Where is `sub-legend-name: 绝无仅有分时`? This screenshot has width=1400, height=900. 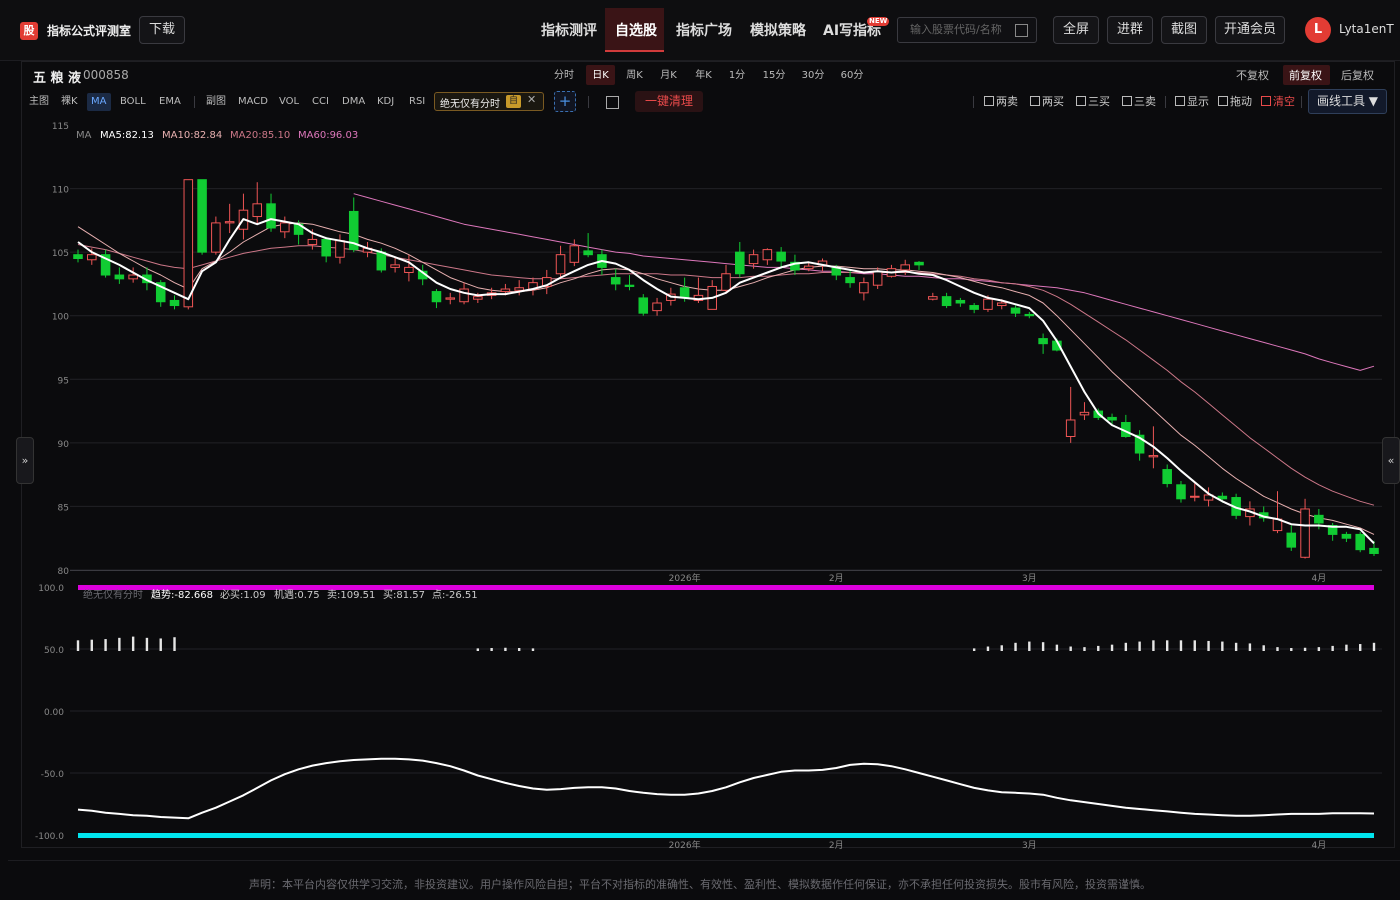 sub-legend-name: 绝无仅有分时 is located at coordinates (113, 594).